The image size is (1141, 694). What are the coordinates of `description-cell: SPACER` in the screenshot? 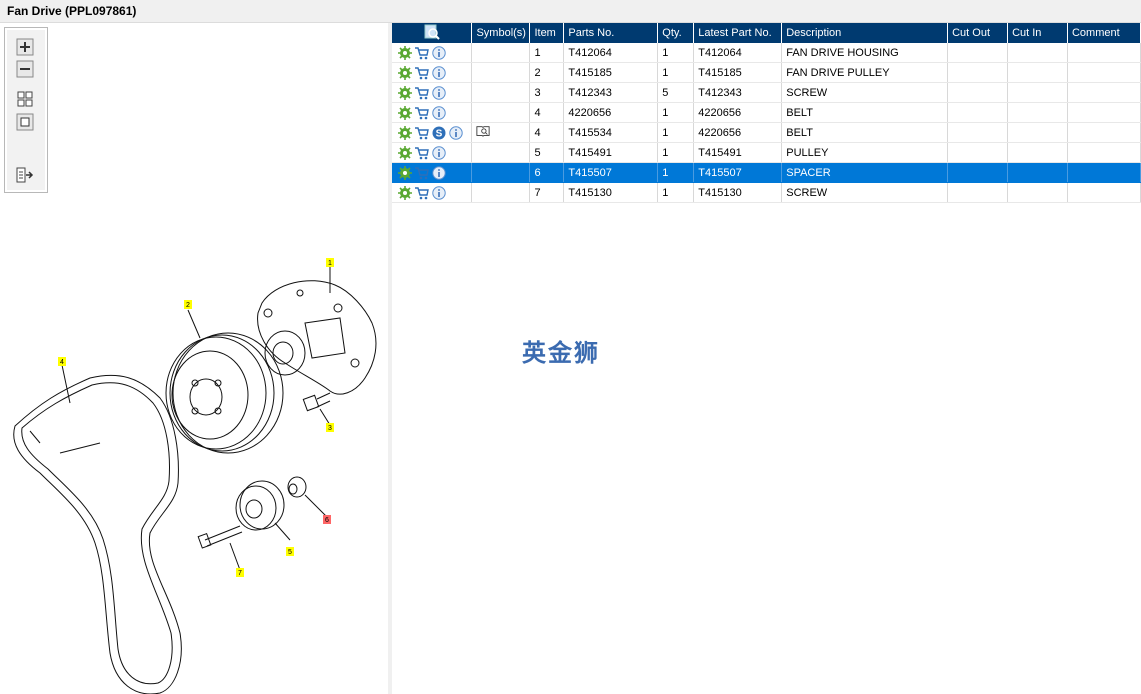 It's located at (865, 172).